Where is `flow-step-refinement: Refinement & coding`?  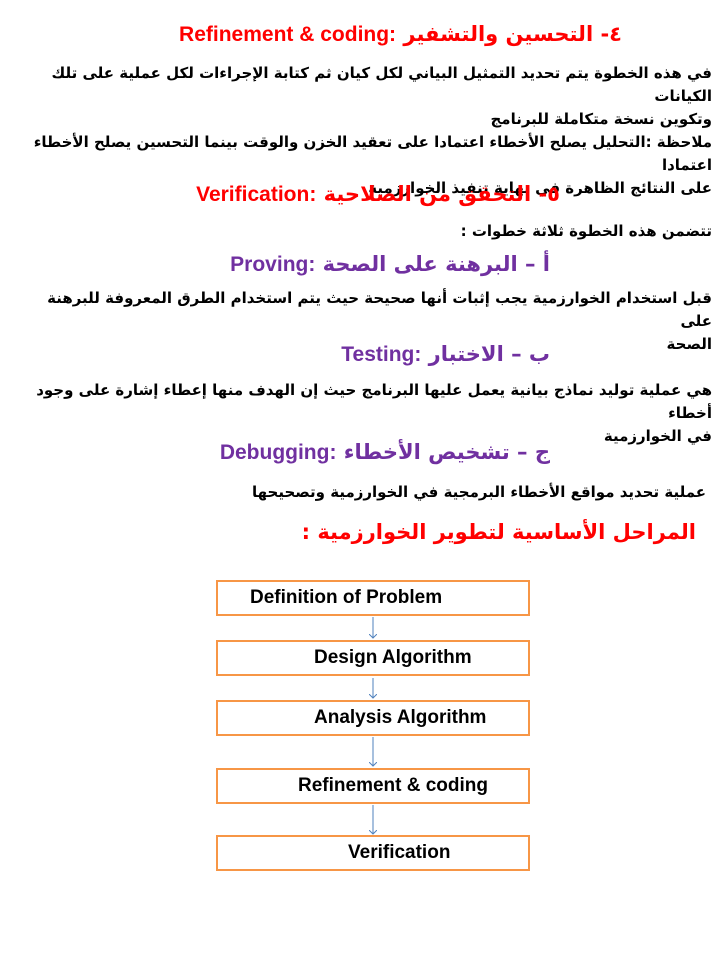
flow-step-refinement: Refinement & coding is located at coordinates (373, 786).